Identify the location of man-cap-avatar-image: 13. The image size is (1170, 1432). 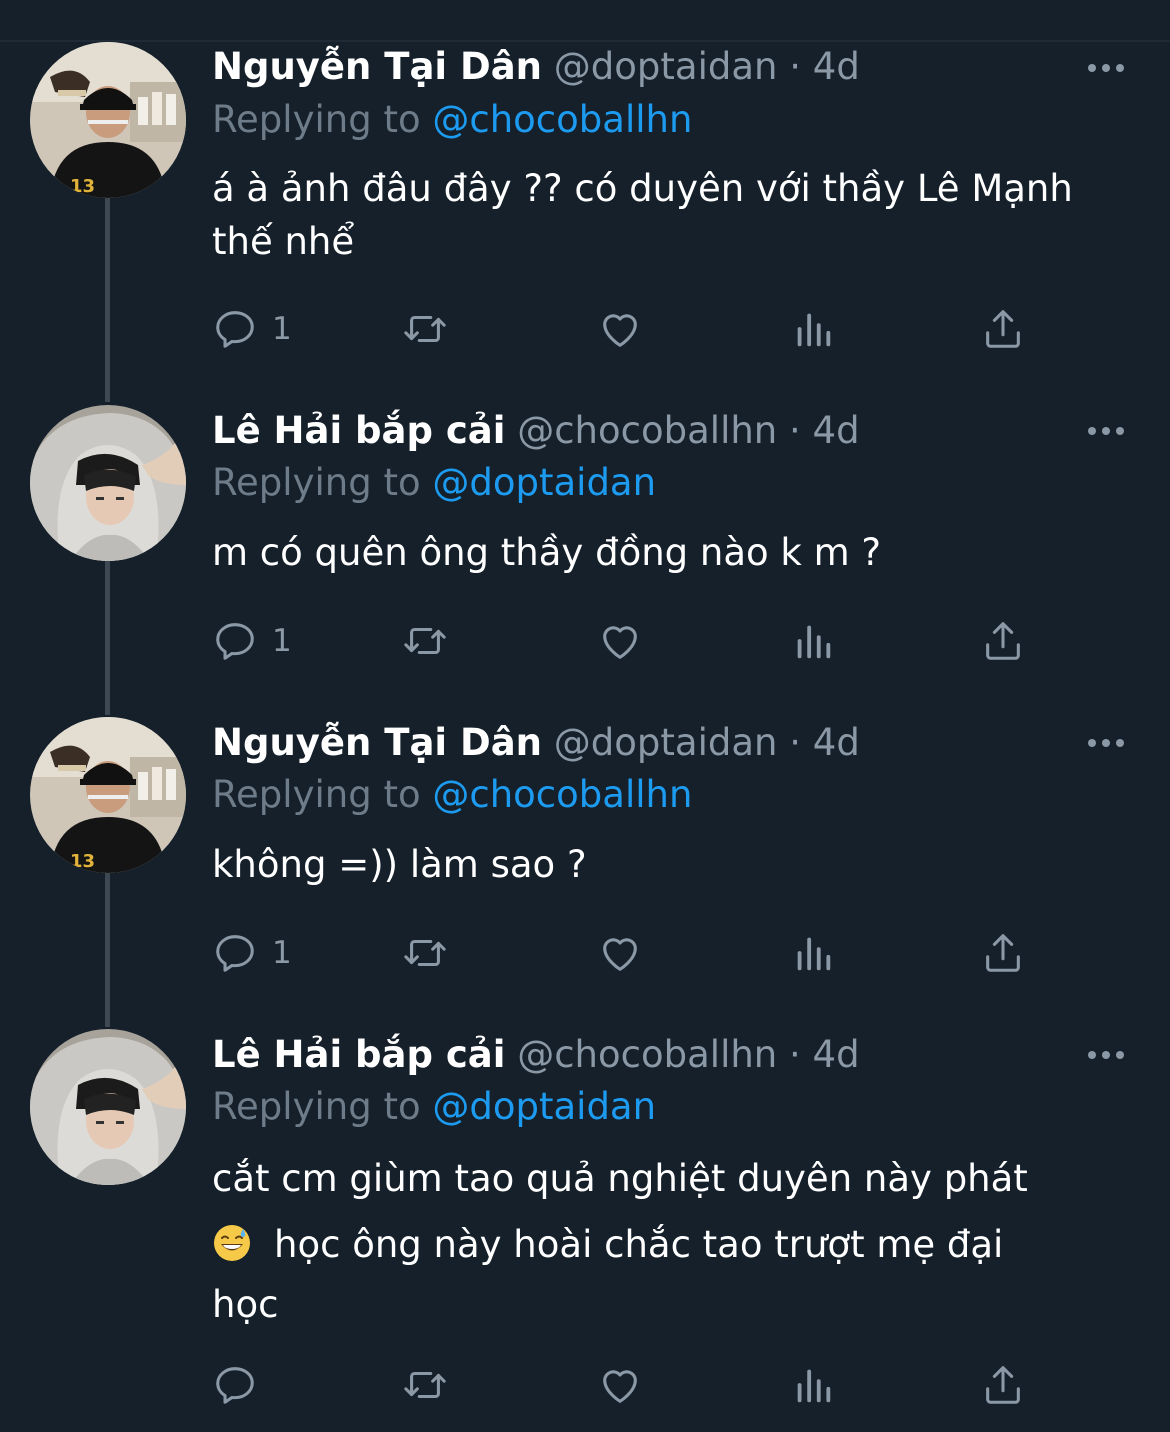
(108, 120).